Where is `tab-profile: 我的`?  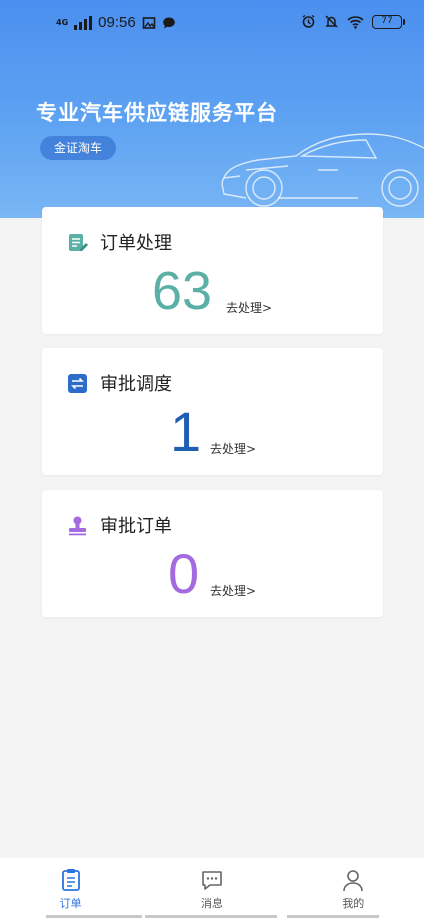
tab-profile: 我的 is located at coordinates (353, 888).